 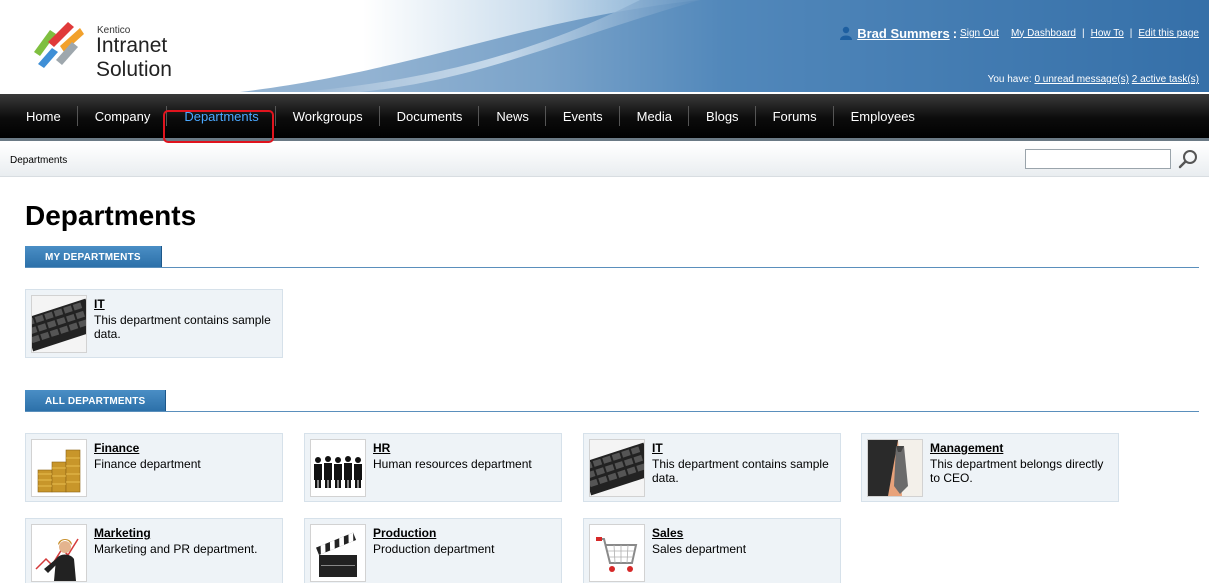 What do you see at coordinates (699, 549) in the screenshot?
I see `department-description: Sales department` at bounding box center [699, 549].